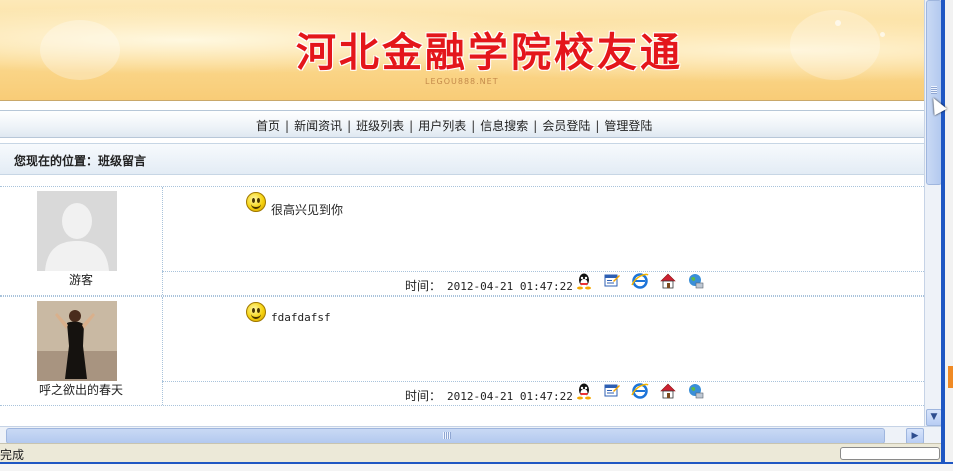 This screenshot has height=471, width=953. Describe the element at coordinates (934, 92) in the screenshot. I see `vertical-scroll-thumb` at that location.